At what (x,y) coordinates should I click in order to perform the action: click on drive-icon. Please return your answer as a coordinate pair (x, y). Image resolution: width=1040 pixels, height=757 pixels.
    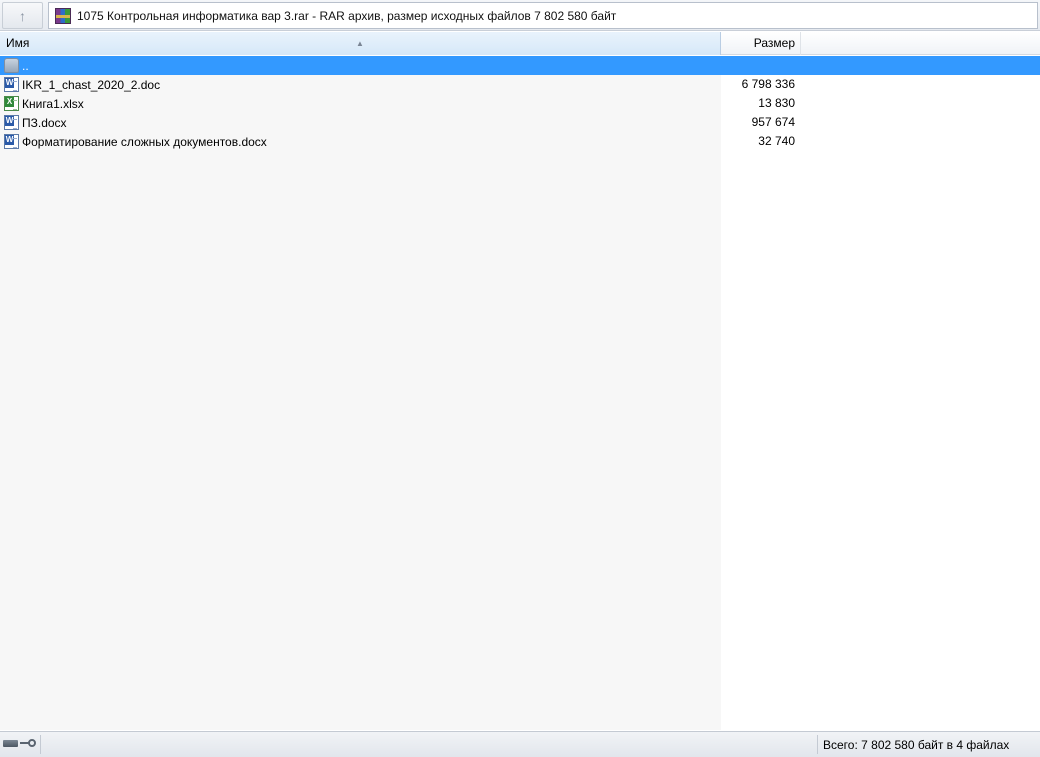
    Looking at the image, I should click on (10, 743).